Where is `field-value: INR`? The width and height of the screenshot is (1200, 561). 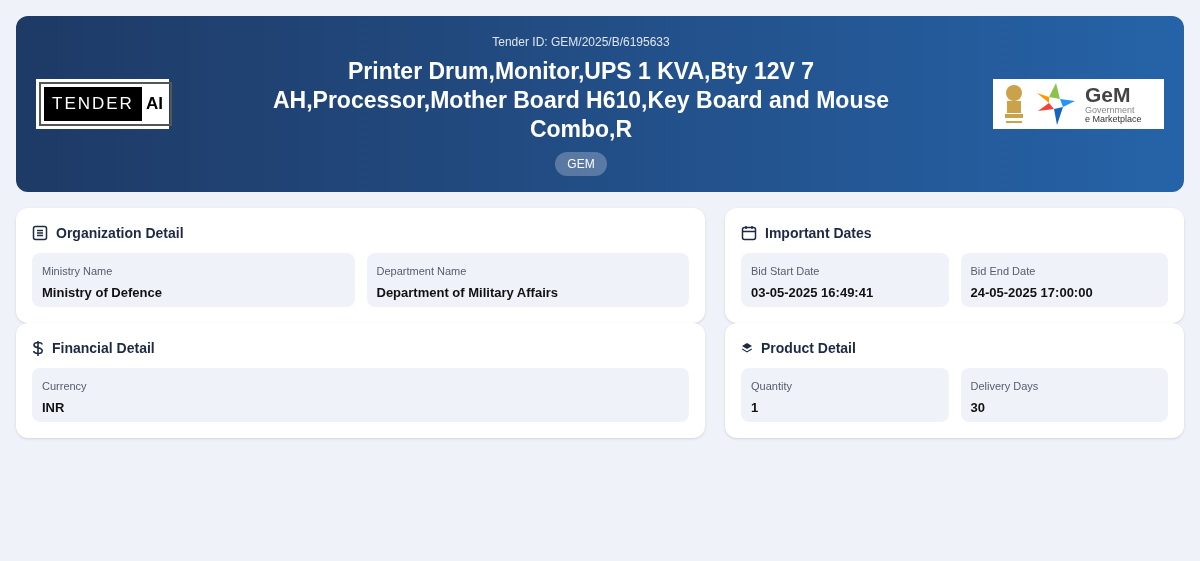
field-value: INR is located at coordinates (54, 407).